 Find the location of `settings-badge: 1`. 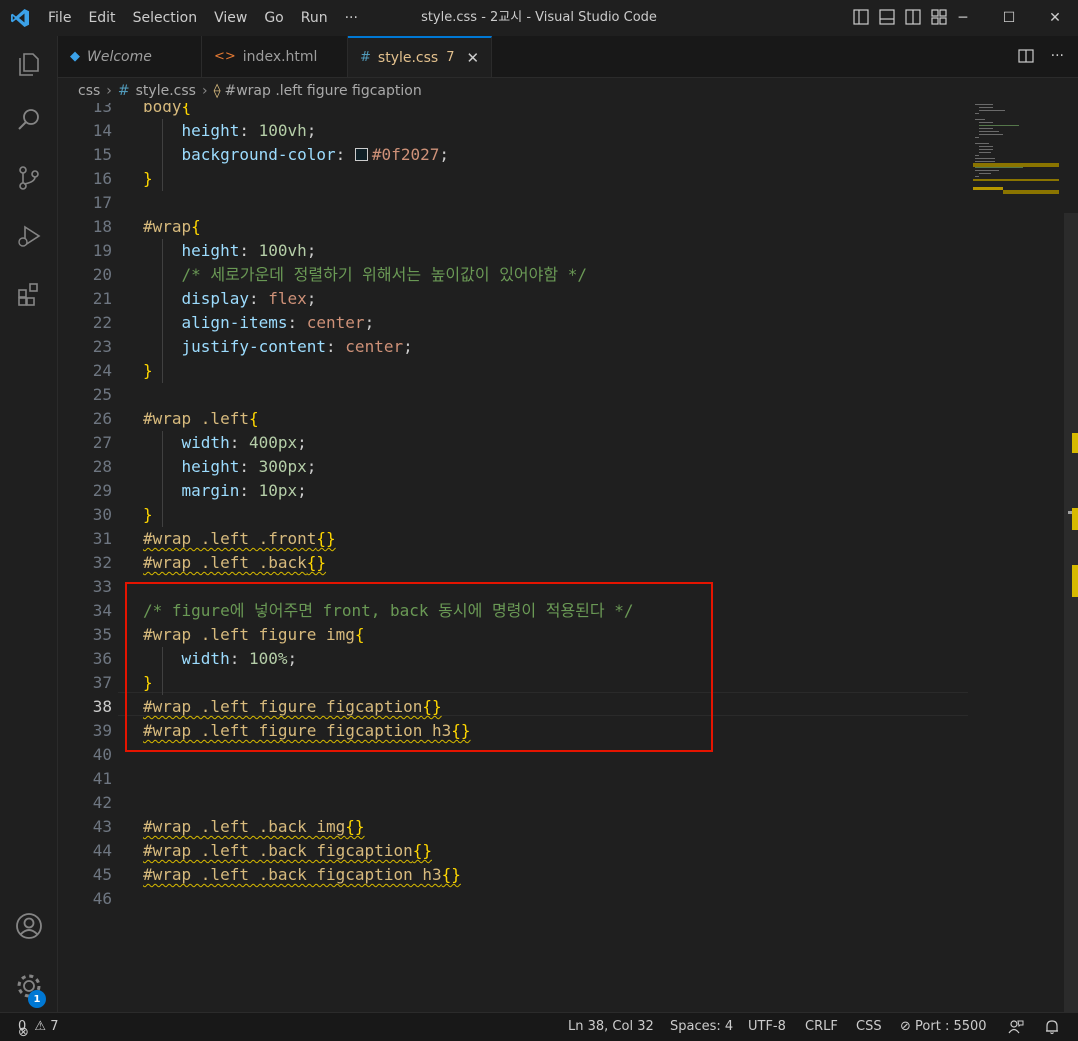

settings-badge: 1 is located at coordinates (37, 999).